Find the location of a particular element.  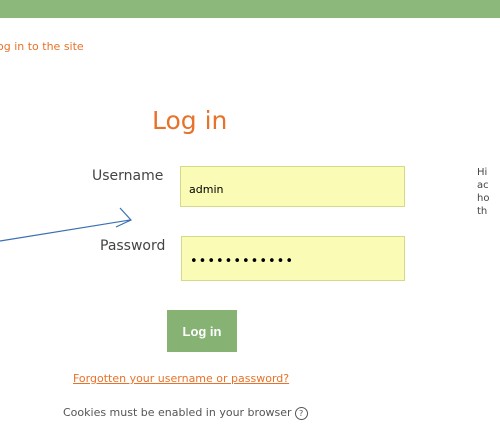

arrow-icon is located at coordinates (66, 224).